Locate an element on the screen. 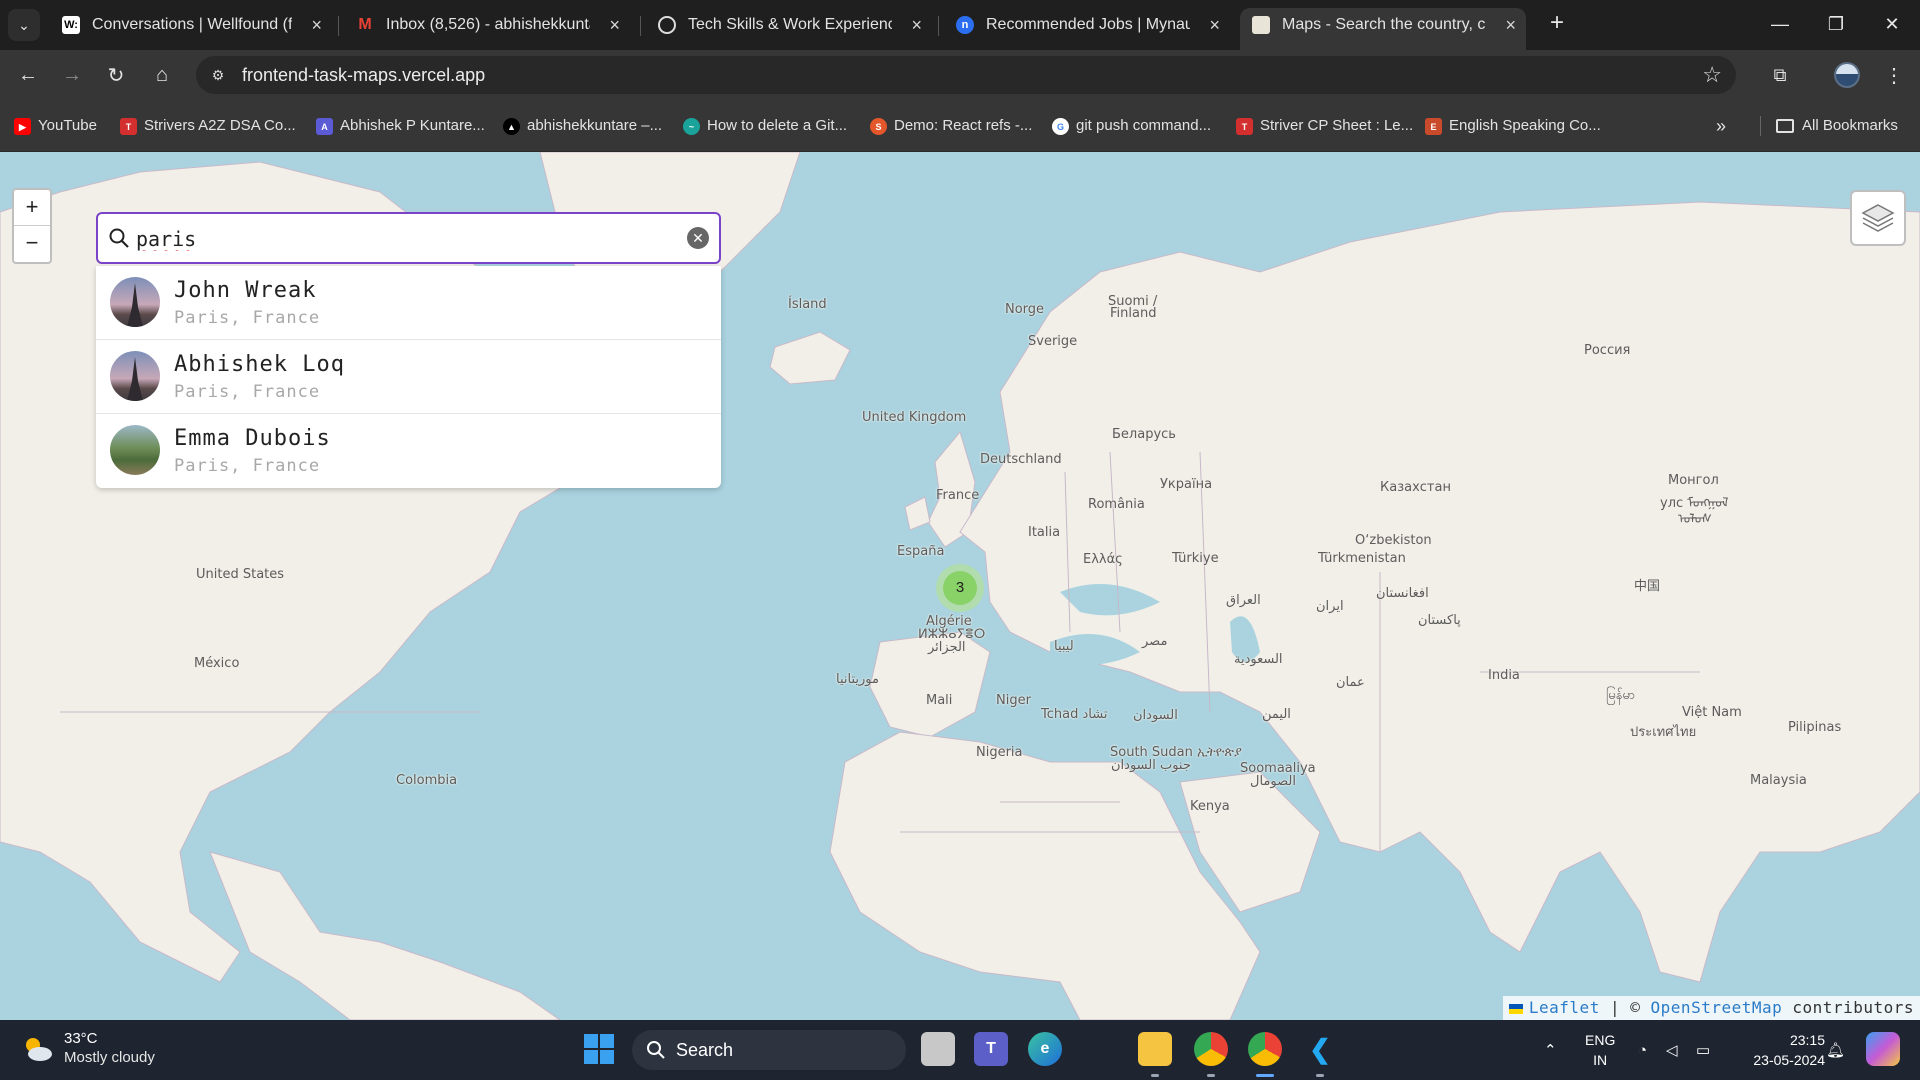  notification-bell-icon: 🔔︎ is located at coordinates (1835, 1050).